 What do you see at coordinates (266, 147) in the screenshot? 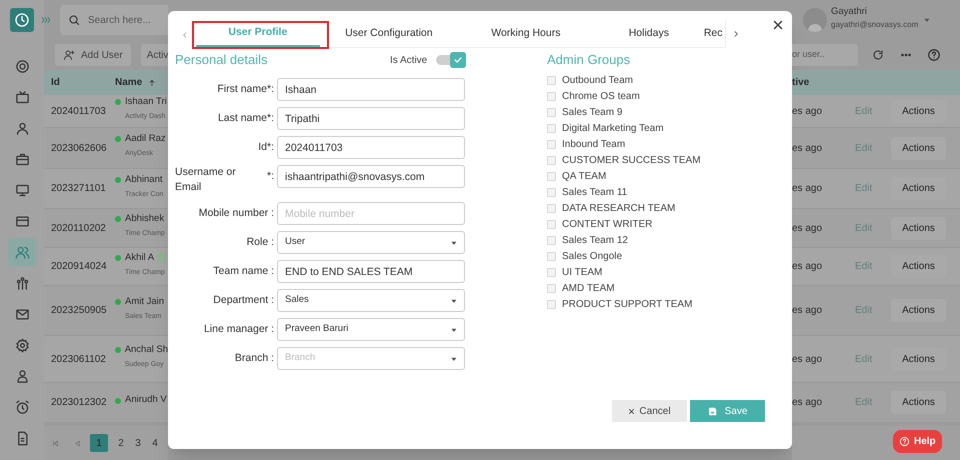
I see `field-label: Id*:` at bounding box center [266, 147].